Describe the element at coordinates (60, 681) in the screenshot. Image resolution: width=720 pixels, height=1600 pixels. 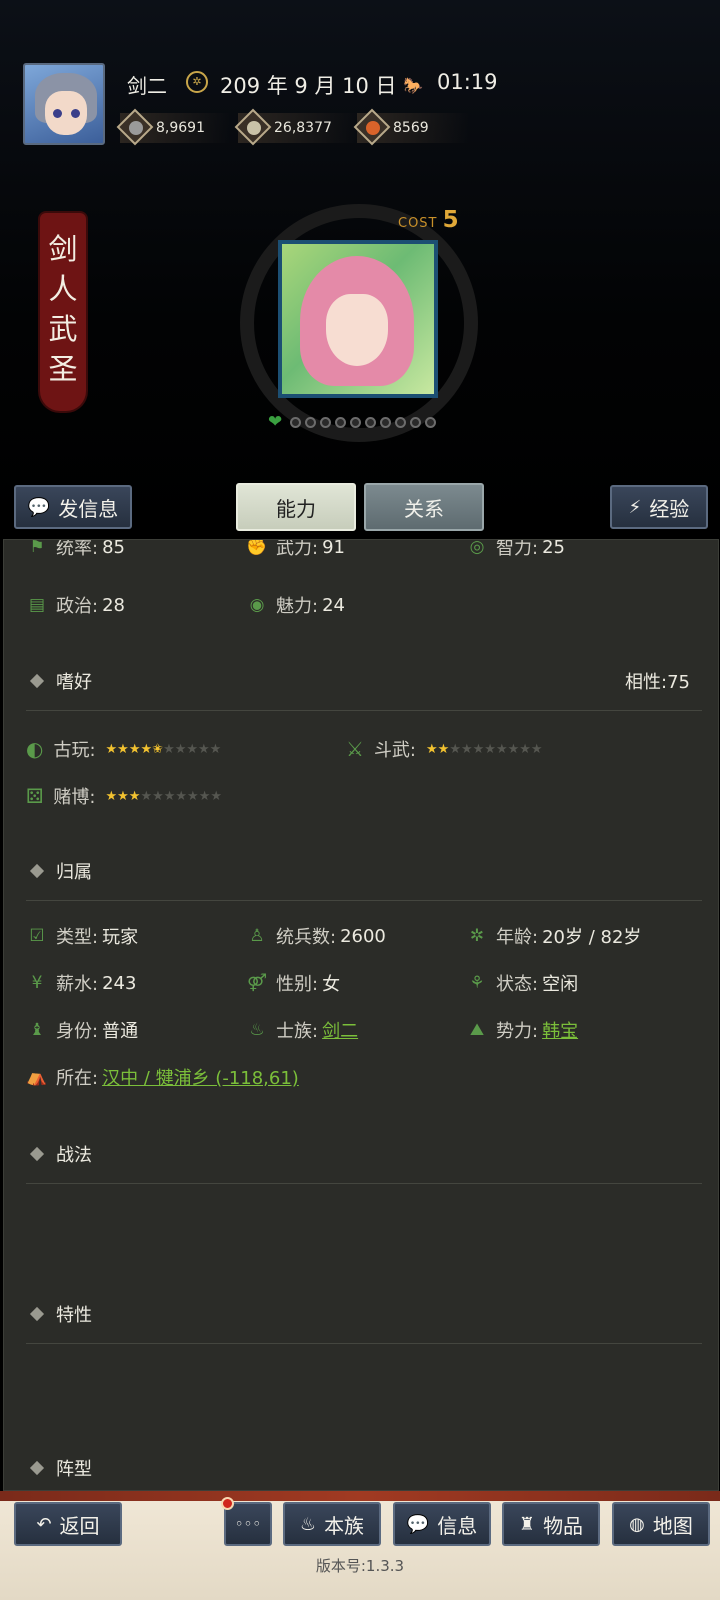
I see `section-hobbies: 嗜好` at that location.